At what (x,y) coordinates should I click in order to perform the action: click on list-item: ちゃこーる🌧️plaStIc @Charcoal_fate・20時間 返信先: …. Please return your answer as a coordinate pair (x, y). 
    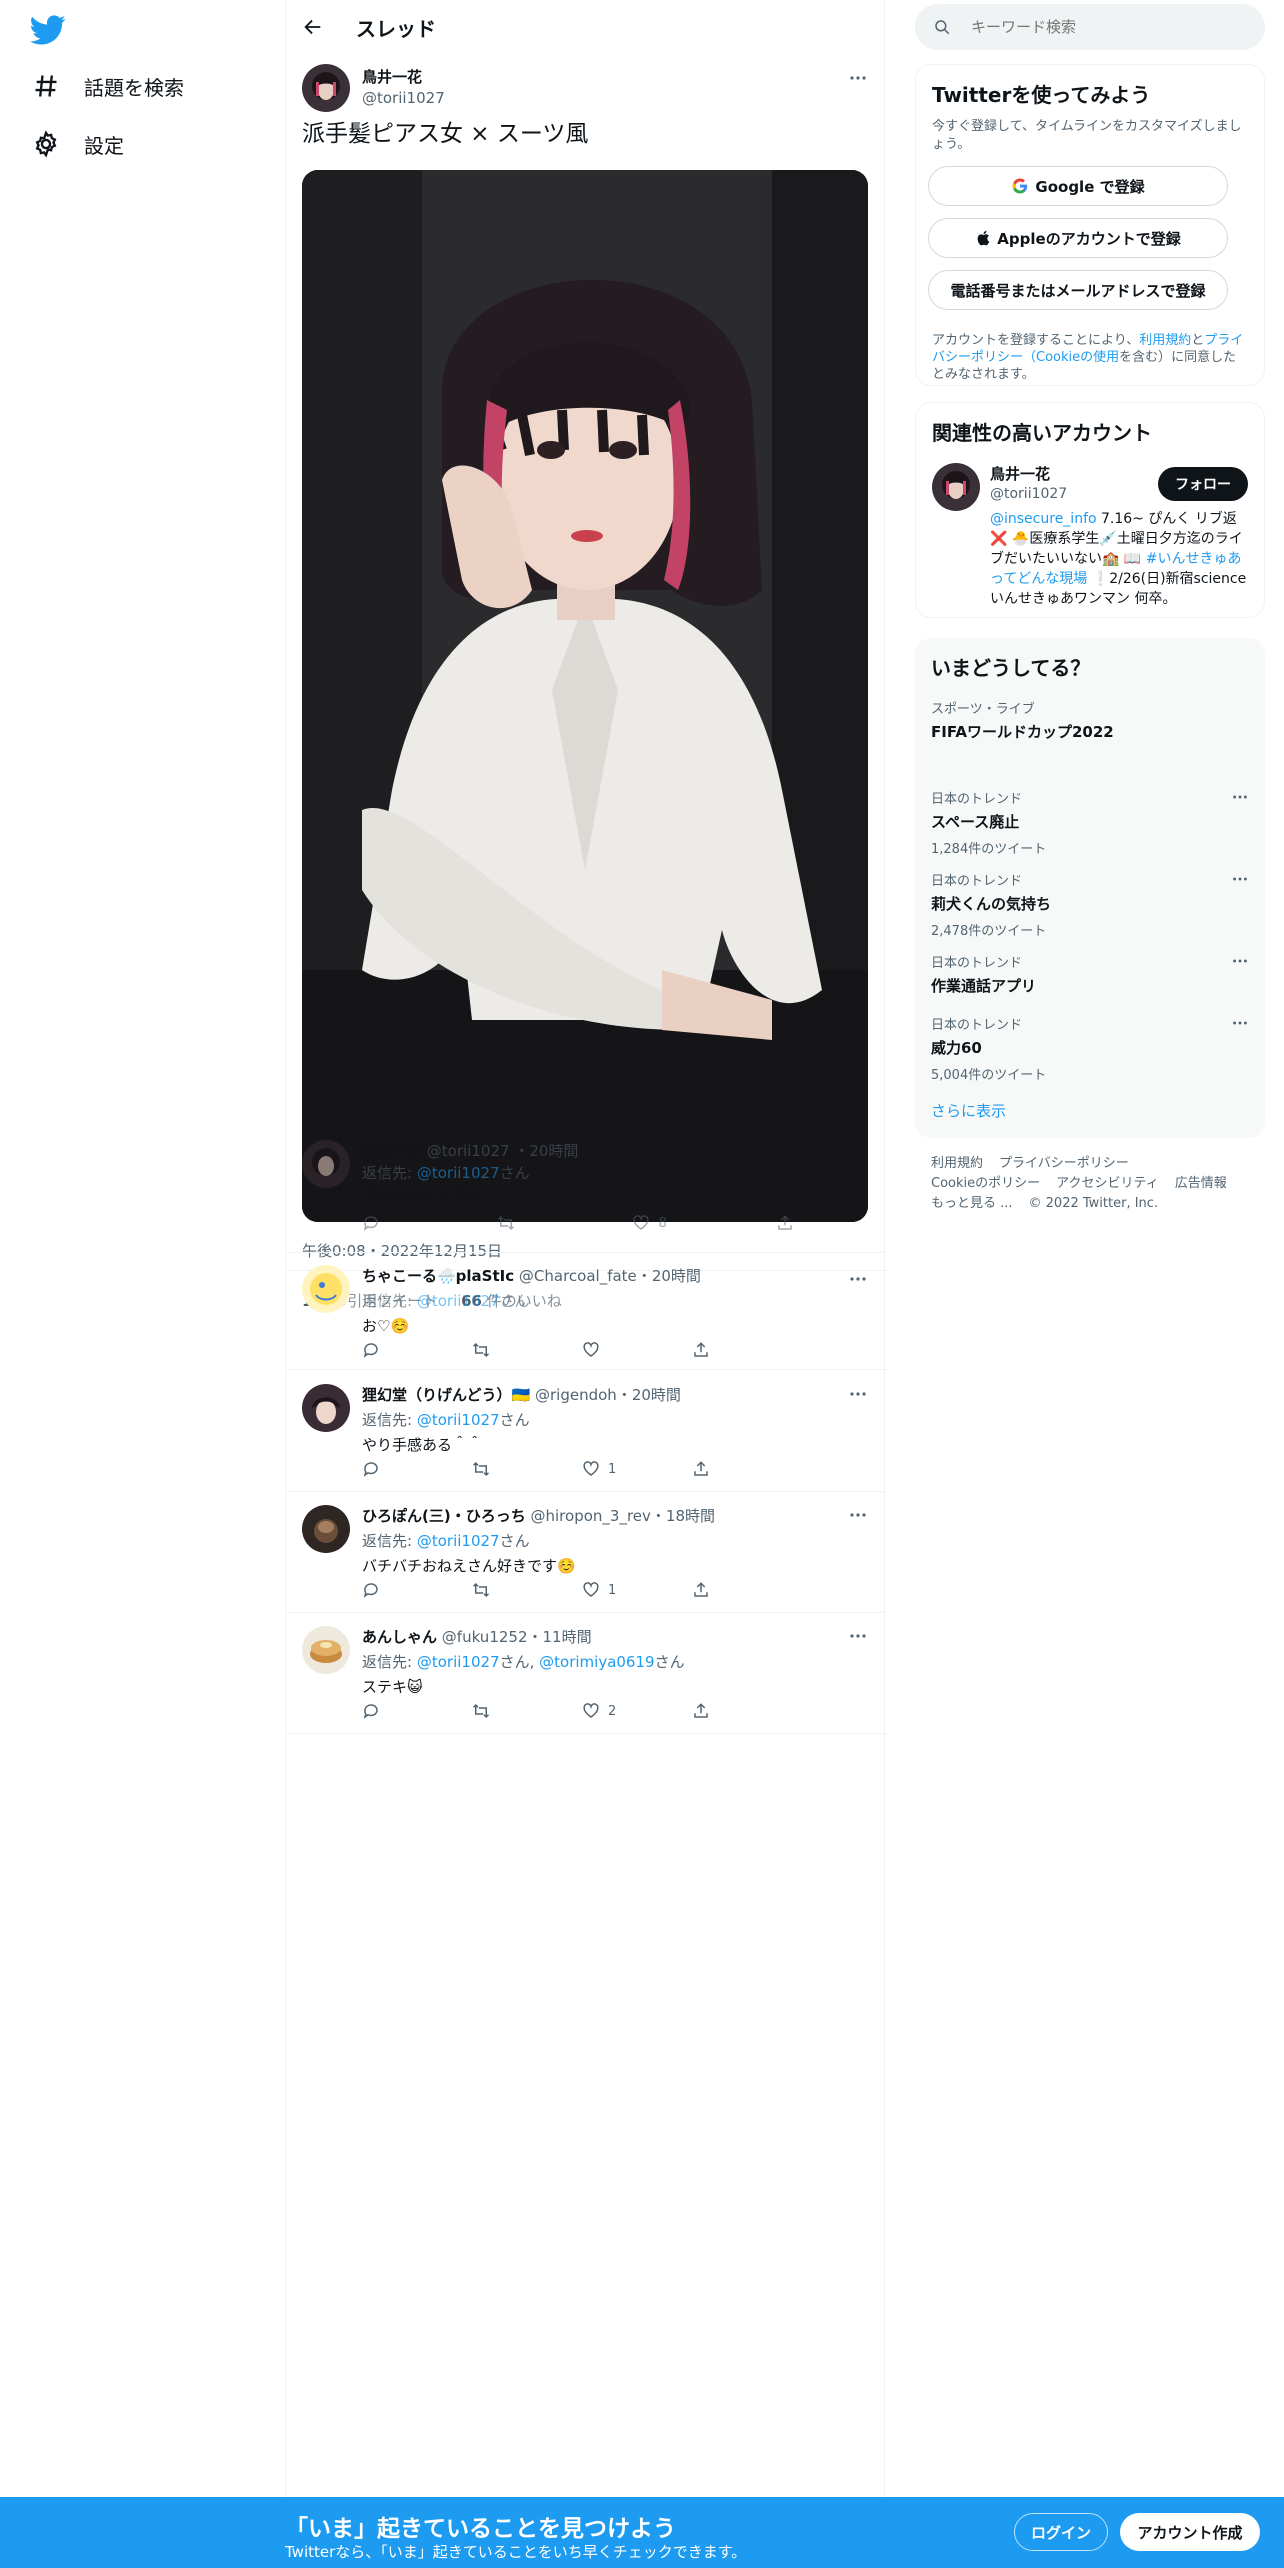
    Looking at the image, I should click on (586, 1311).